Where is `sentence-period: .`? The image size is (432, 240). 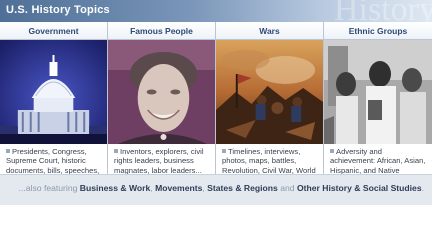 sentence-period: . is located at coordinates (422, 188).